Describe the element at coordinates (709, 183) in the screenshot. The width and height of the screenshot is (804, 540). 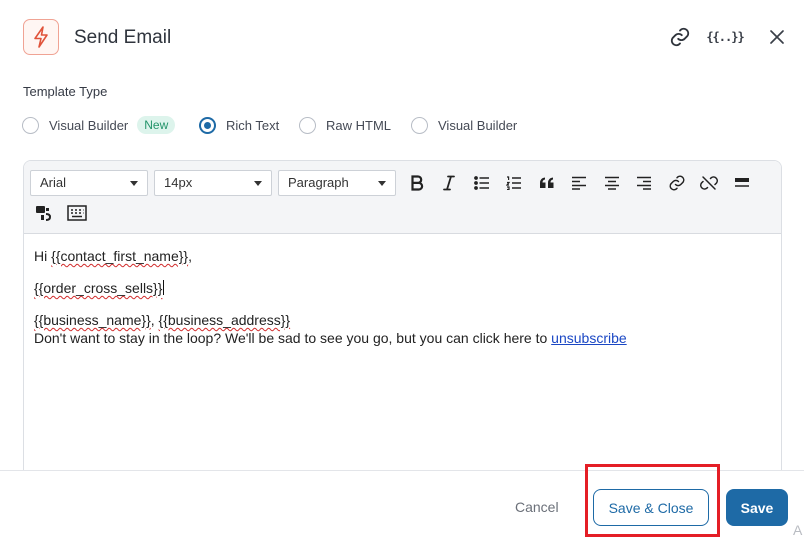
I see `unlink-icon` at that location.